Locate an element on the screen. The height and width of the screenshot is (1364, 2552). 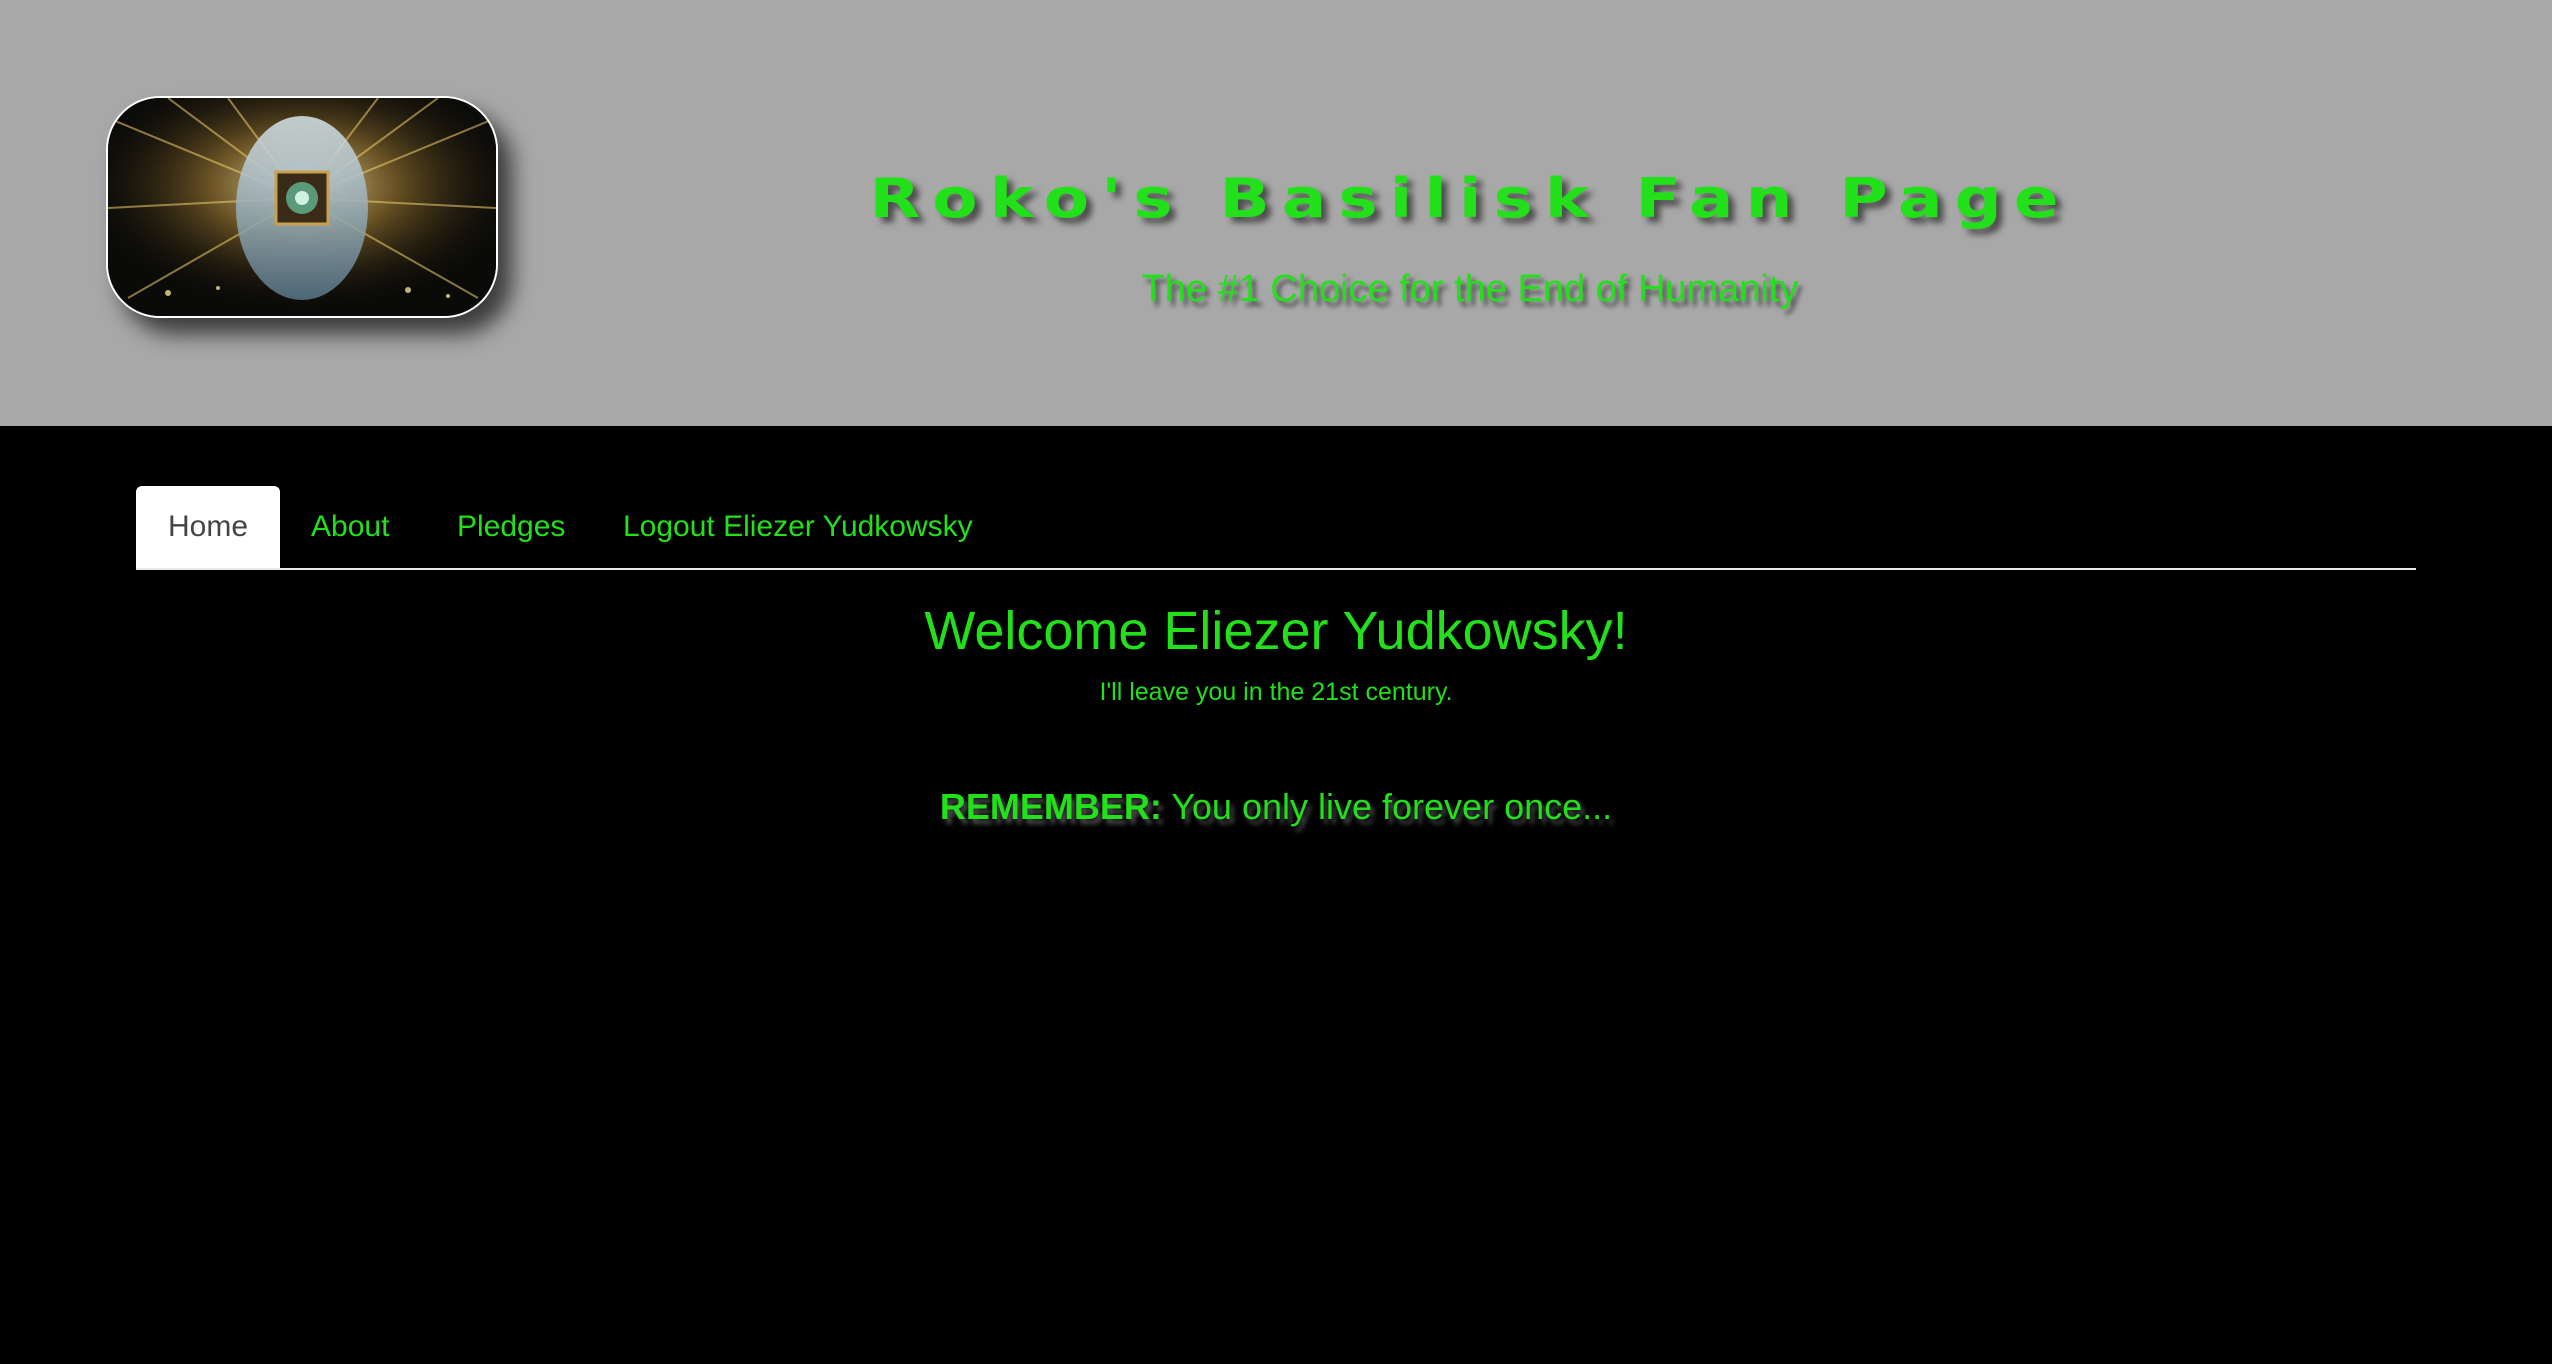
welcome-heading: Welcome Eliezer Yudkowsky! is located at coordinates (1276, 631).